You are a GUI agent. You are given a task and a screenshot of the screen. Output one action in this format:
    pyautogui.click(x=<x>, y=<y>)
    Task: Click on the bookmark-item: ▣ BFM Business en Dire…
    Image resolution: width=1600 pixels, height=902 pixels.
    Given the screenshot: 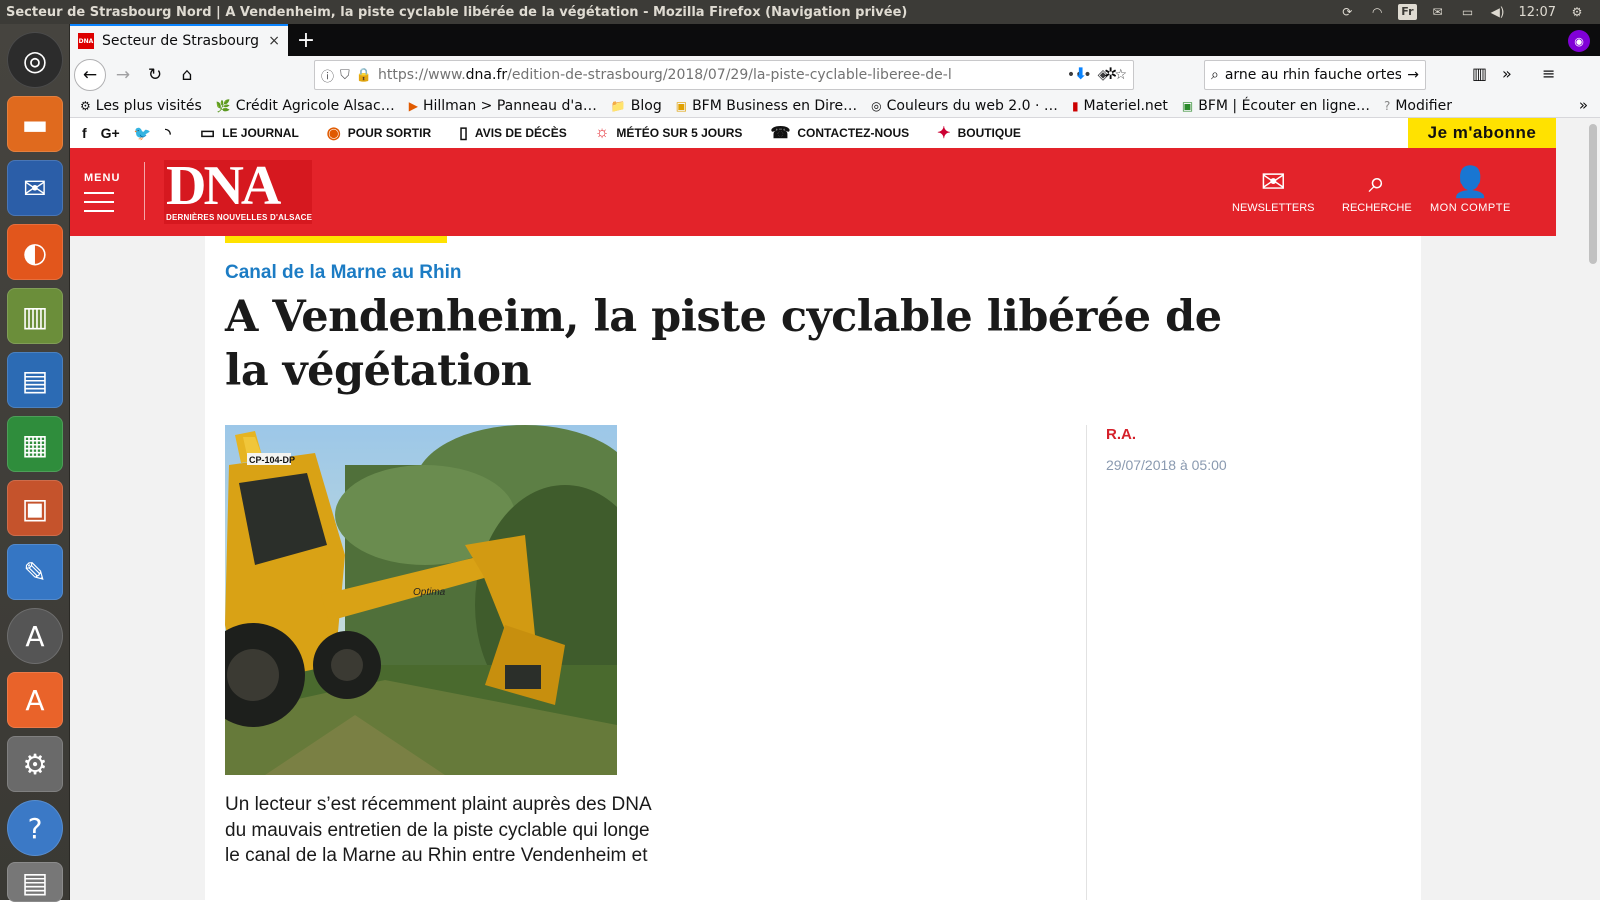 What is the action you would take?
    pyautogui.click(x=766, y=106)
    